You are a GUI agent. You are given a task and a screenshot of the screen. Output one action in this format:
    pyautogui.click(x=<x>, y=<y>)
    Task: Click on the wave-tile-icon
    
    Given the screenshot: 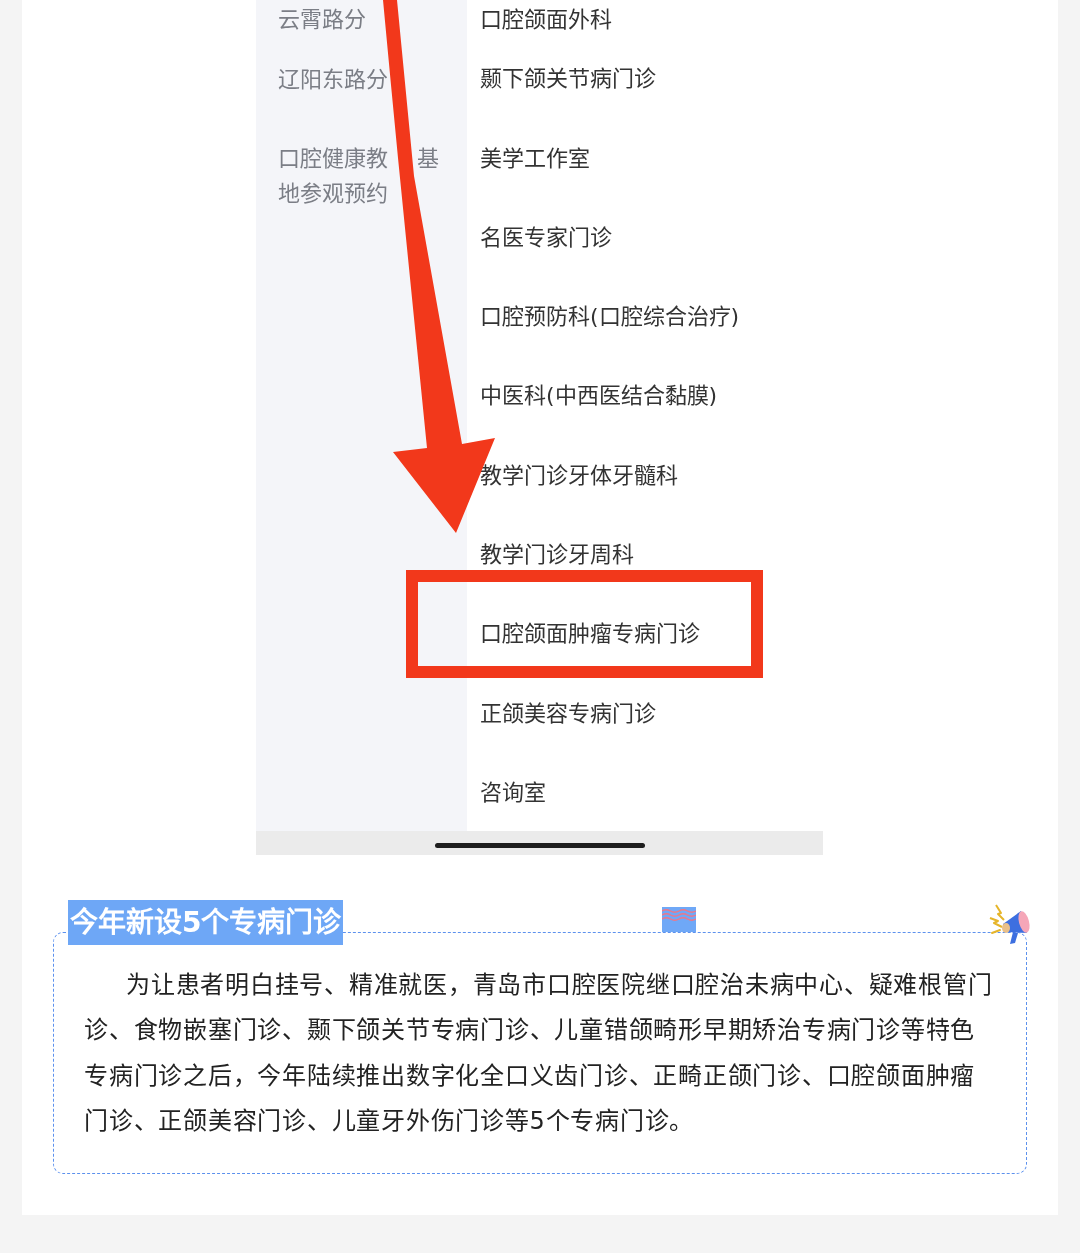 What is the action you would take?
    pyautogui.click(x=679, y=919)
    